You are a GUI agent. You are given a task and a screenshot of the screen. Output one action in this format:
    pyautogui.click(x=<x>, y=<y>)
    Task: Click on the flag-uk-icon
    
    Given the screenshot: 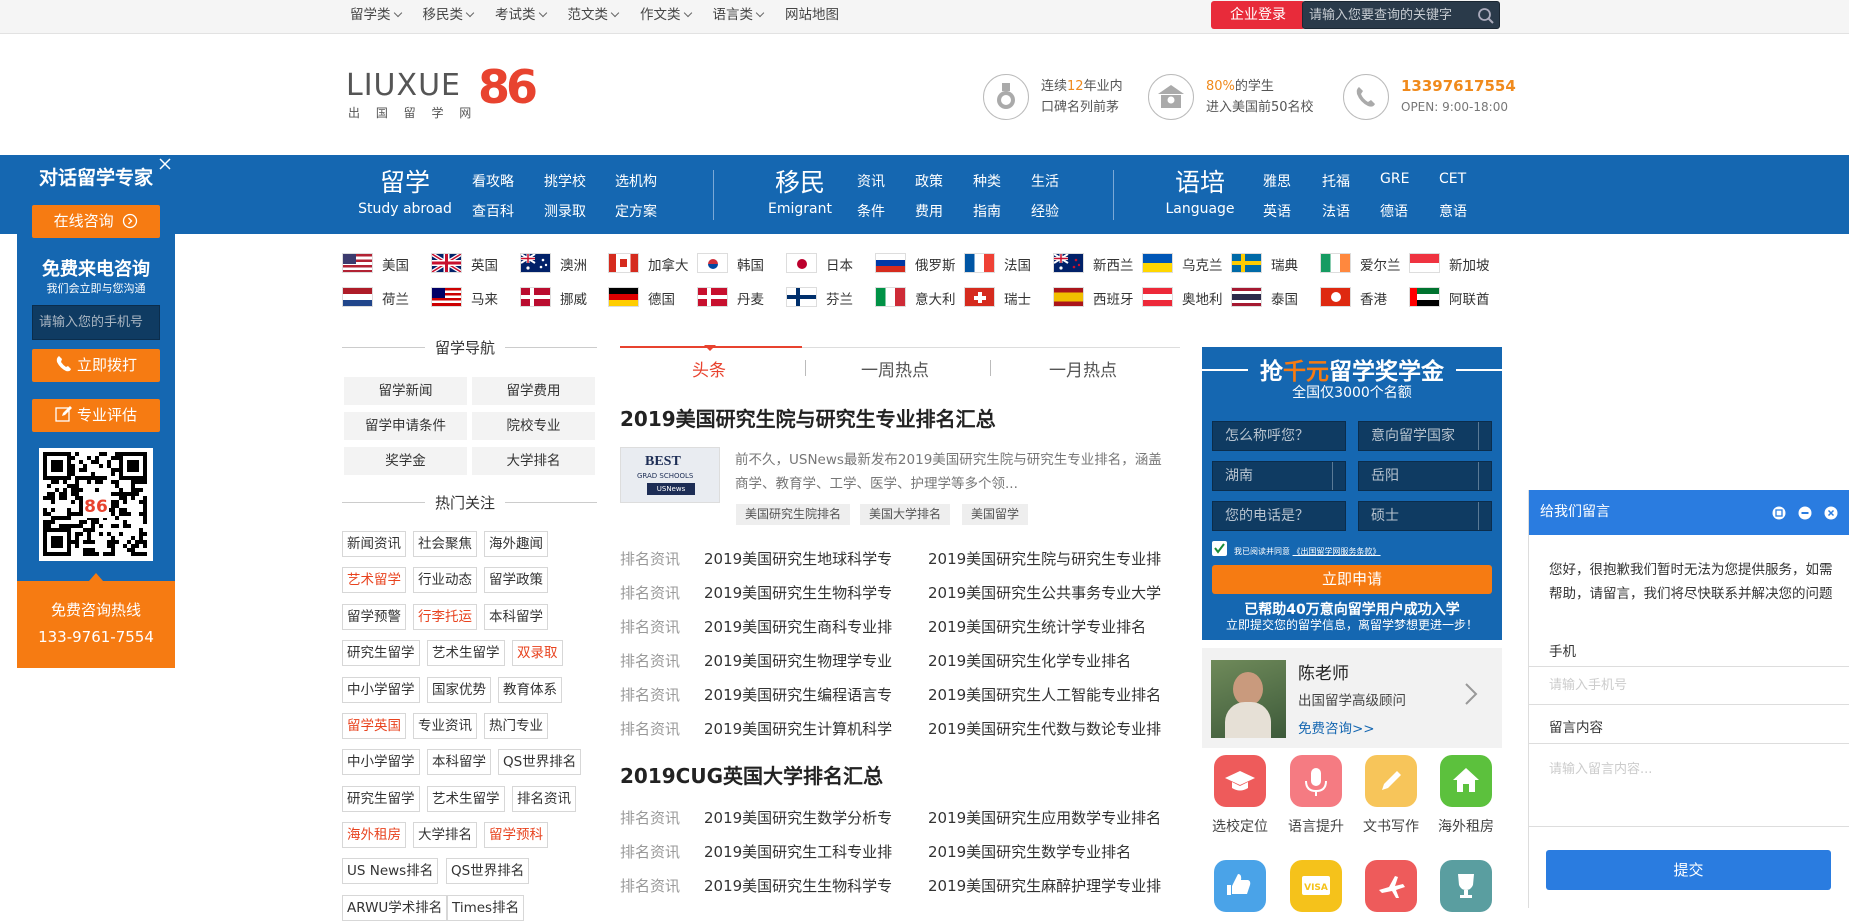 What is the action you would take?
    pyautogui.click(x=446, y=263)
    